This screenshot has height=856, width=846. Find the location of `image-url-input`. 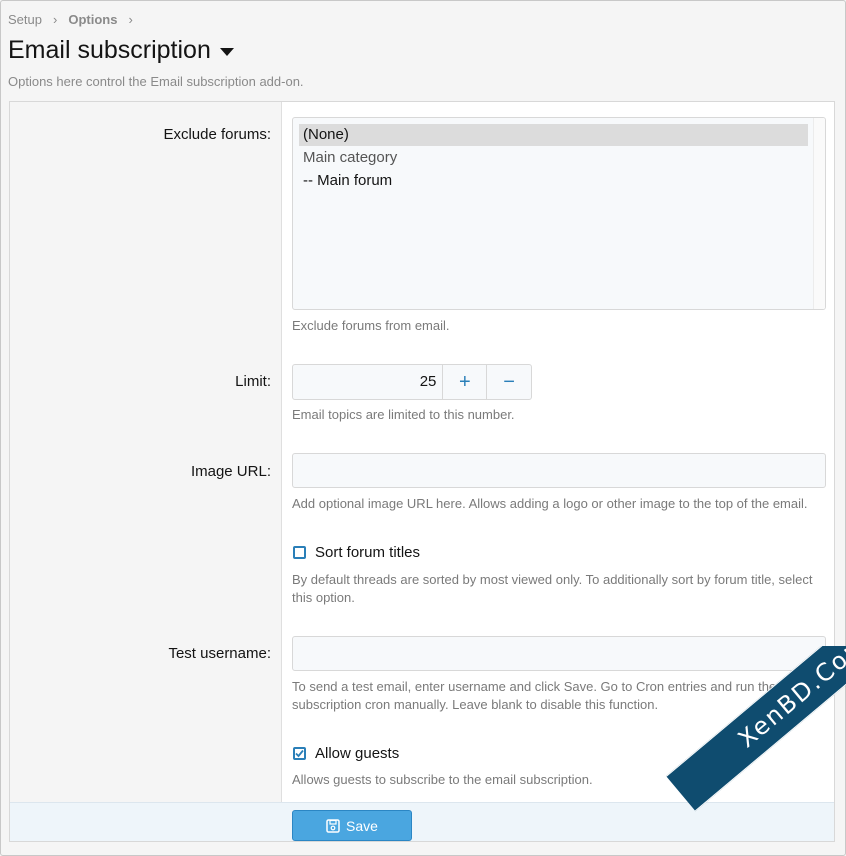

image-url-input is located at coordinates (559, 470).